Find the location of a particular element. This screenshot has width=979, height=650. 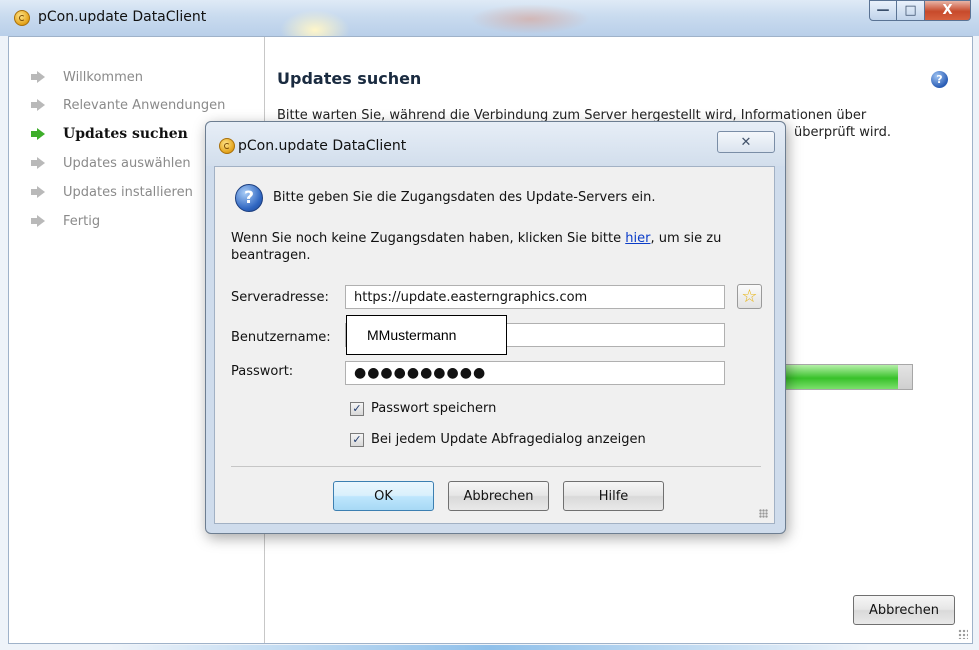

minimize-button: — is located at coordinates (883, 10).